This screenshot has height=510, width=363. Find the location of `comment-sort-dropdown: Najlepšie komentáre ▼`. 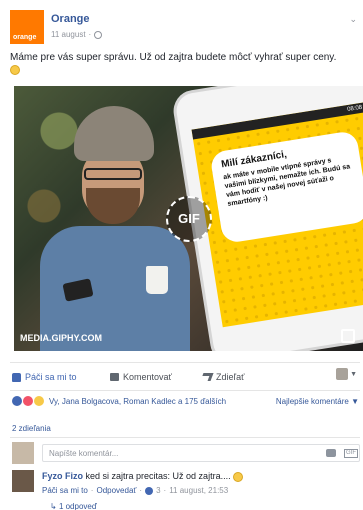

comment-sort-dropdown: Najlepšie komentáre ▼ is located at coordinates (317, 401).